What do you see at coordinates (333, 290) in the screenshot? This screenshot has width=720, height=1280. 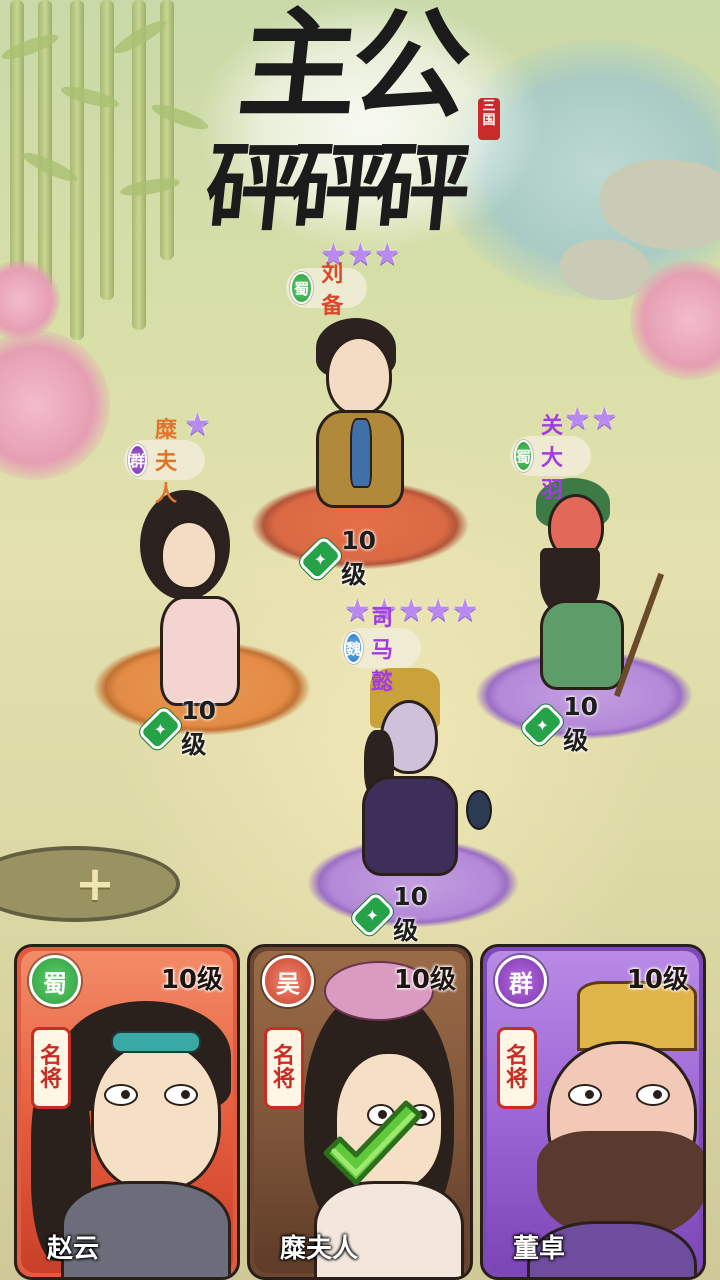 I see `hero-name: 刘备` at bounding box center [333, 290].